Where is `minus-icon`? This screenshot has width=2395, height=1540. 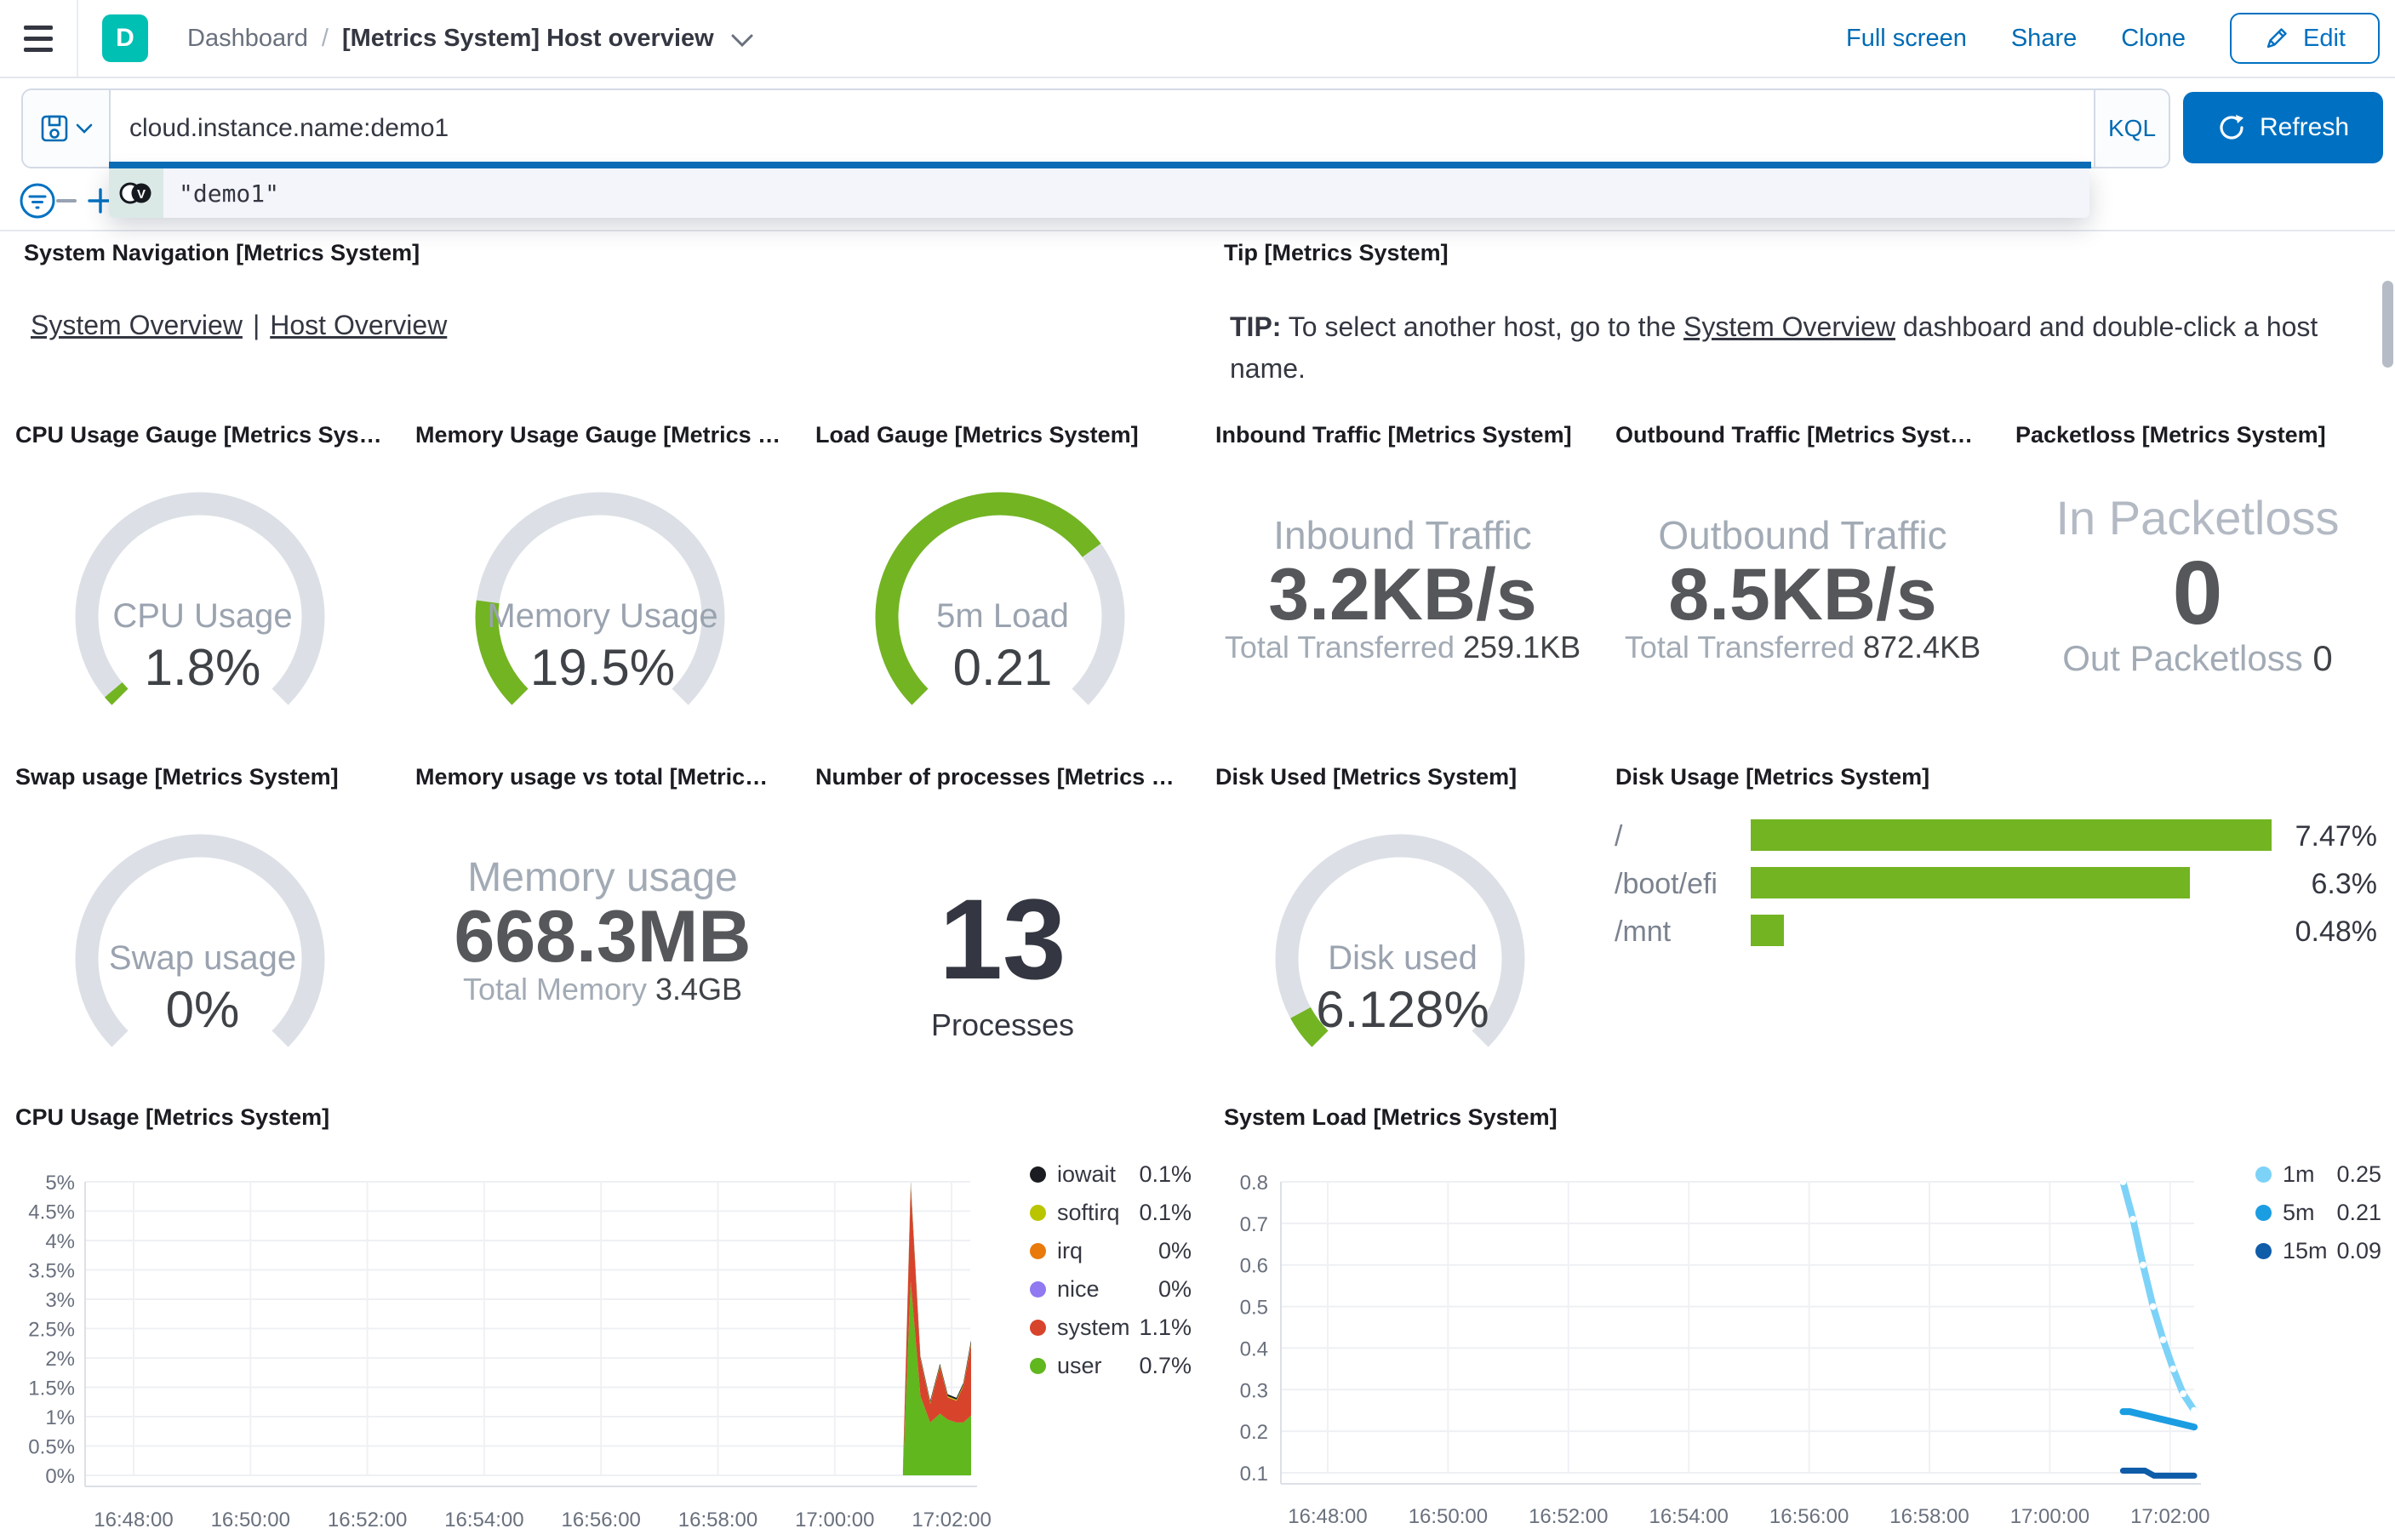 minus-icon is located at coordinates (66, 200).